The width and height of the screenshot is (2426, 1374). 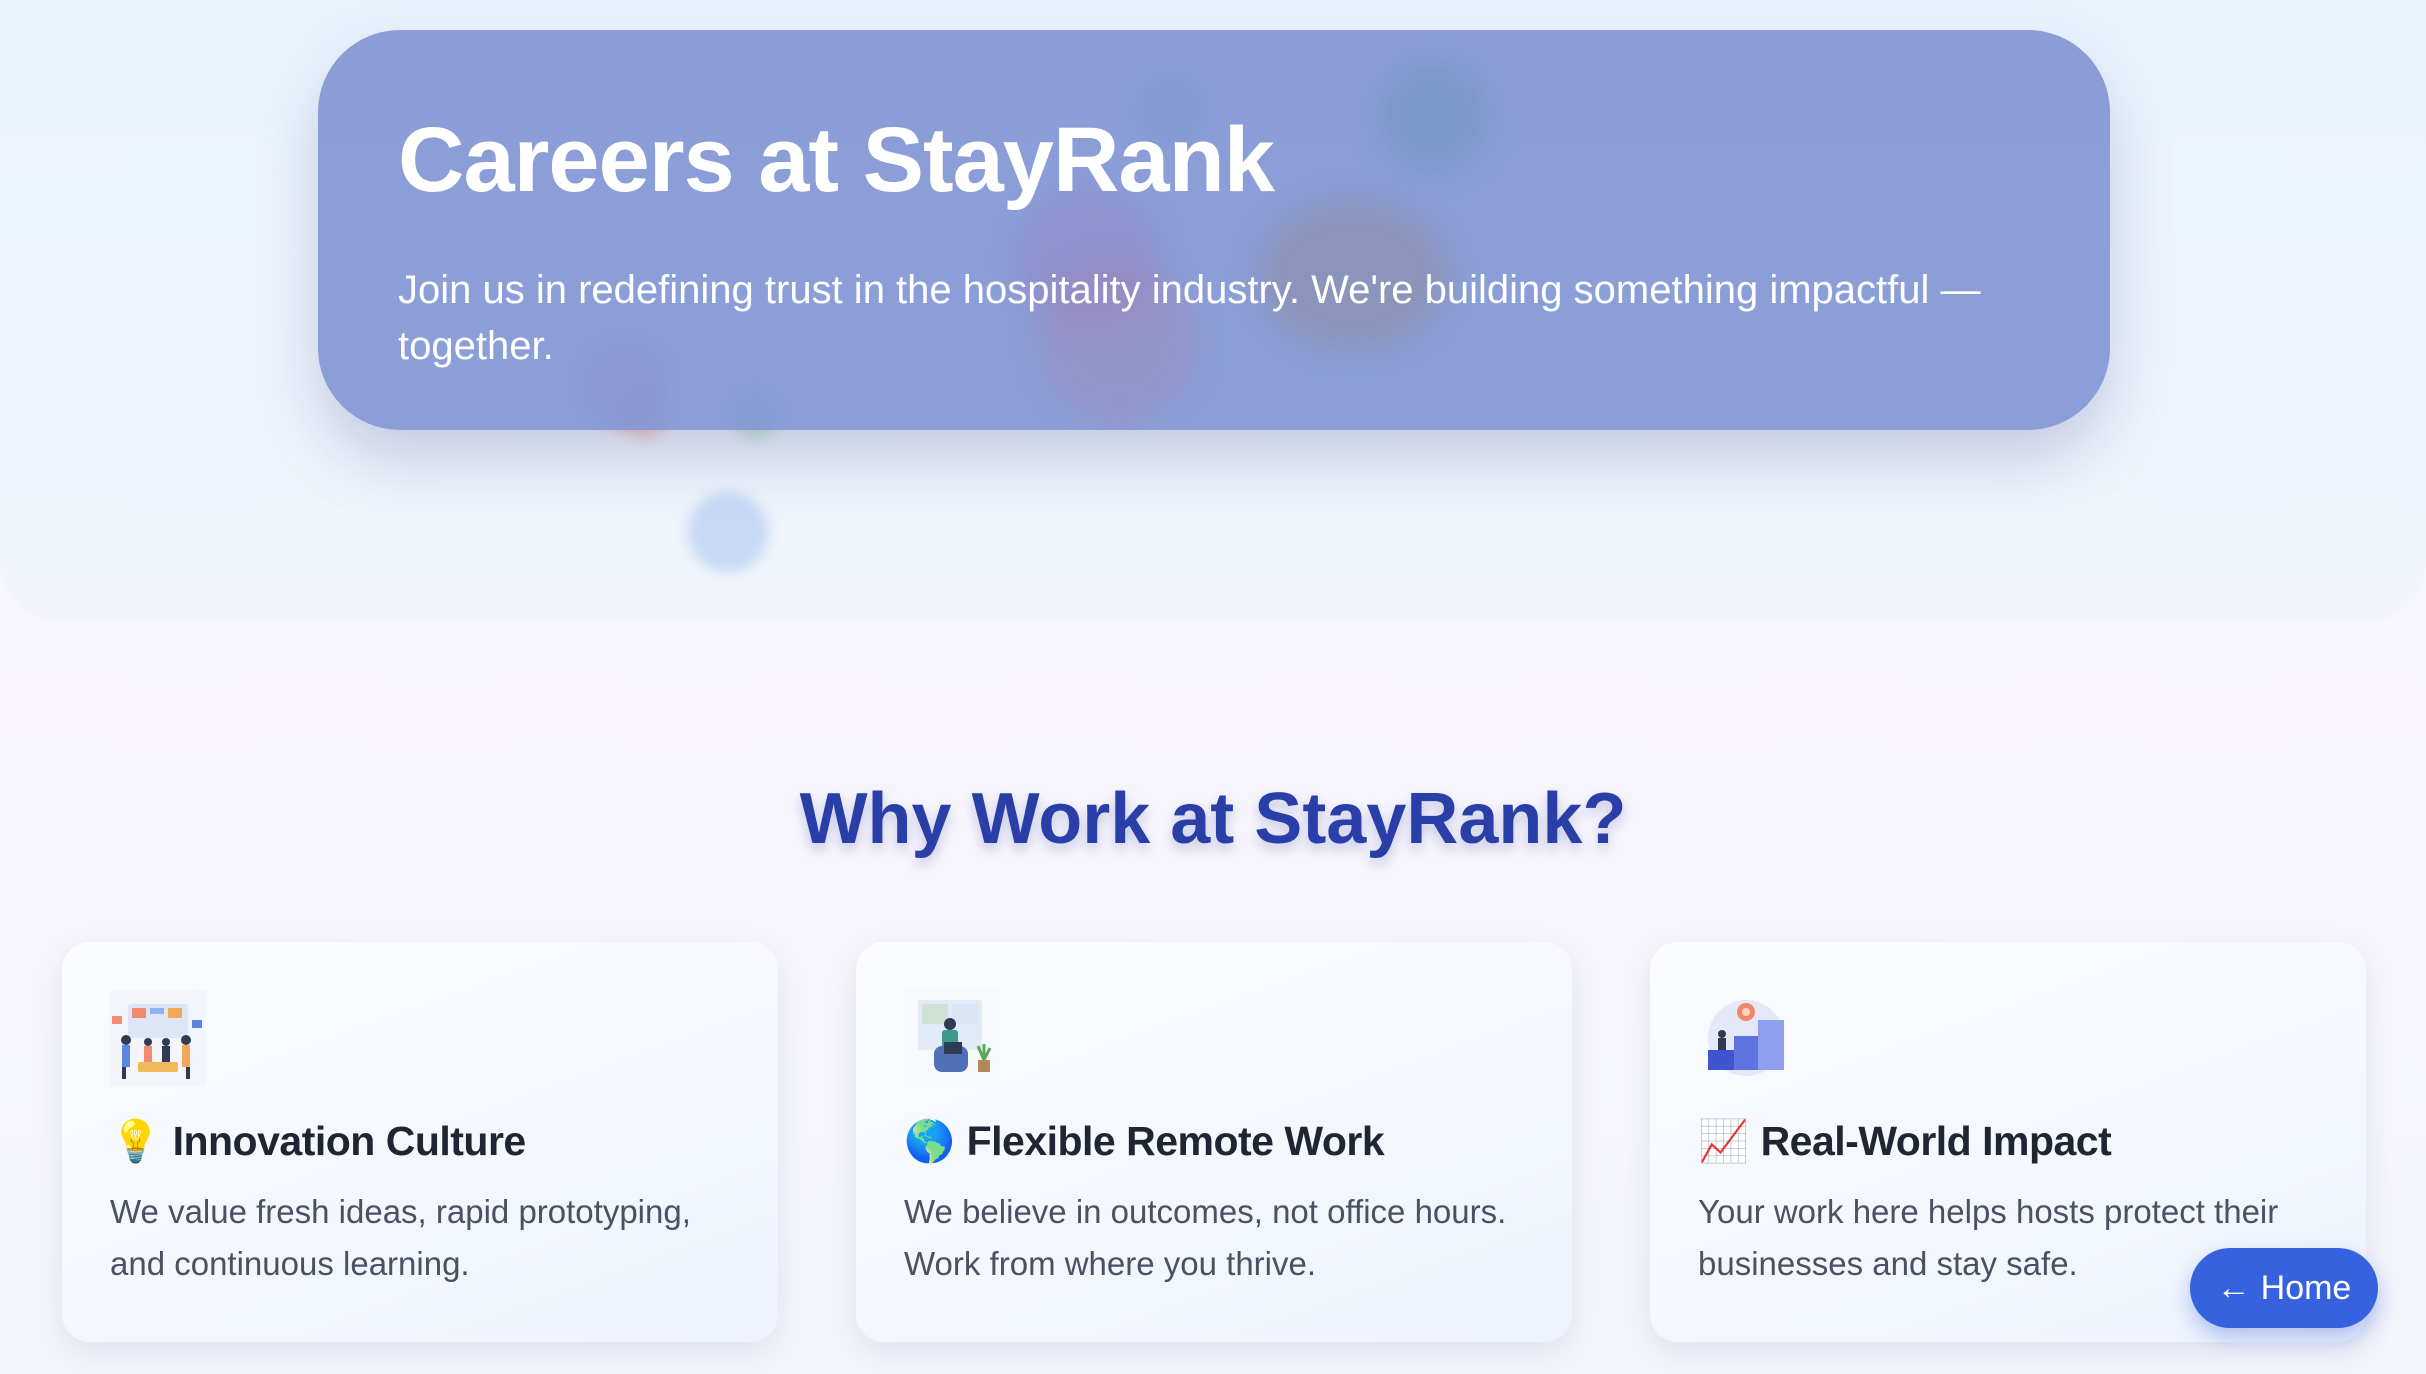 What do you see at coordinates (1746, 1038) in the screenshot?
I see `growth-steps-illustration` at bounding box center [1746, 1038].